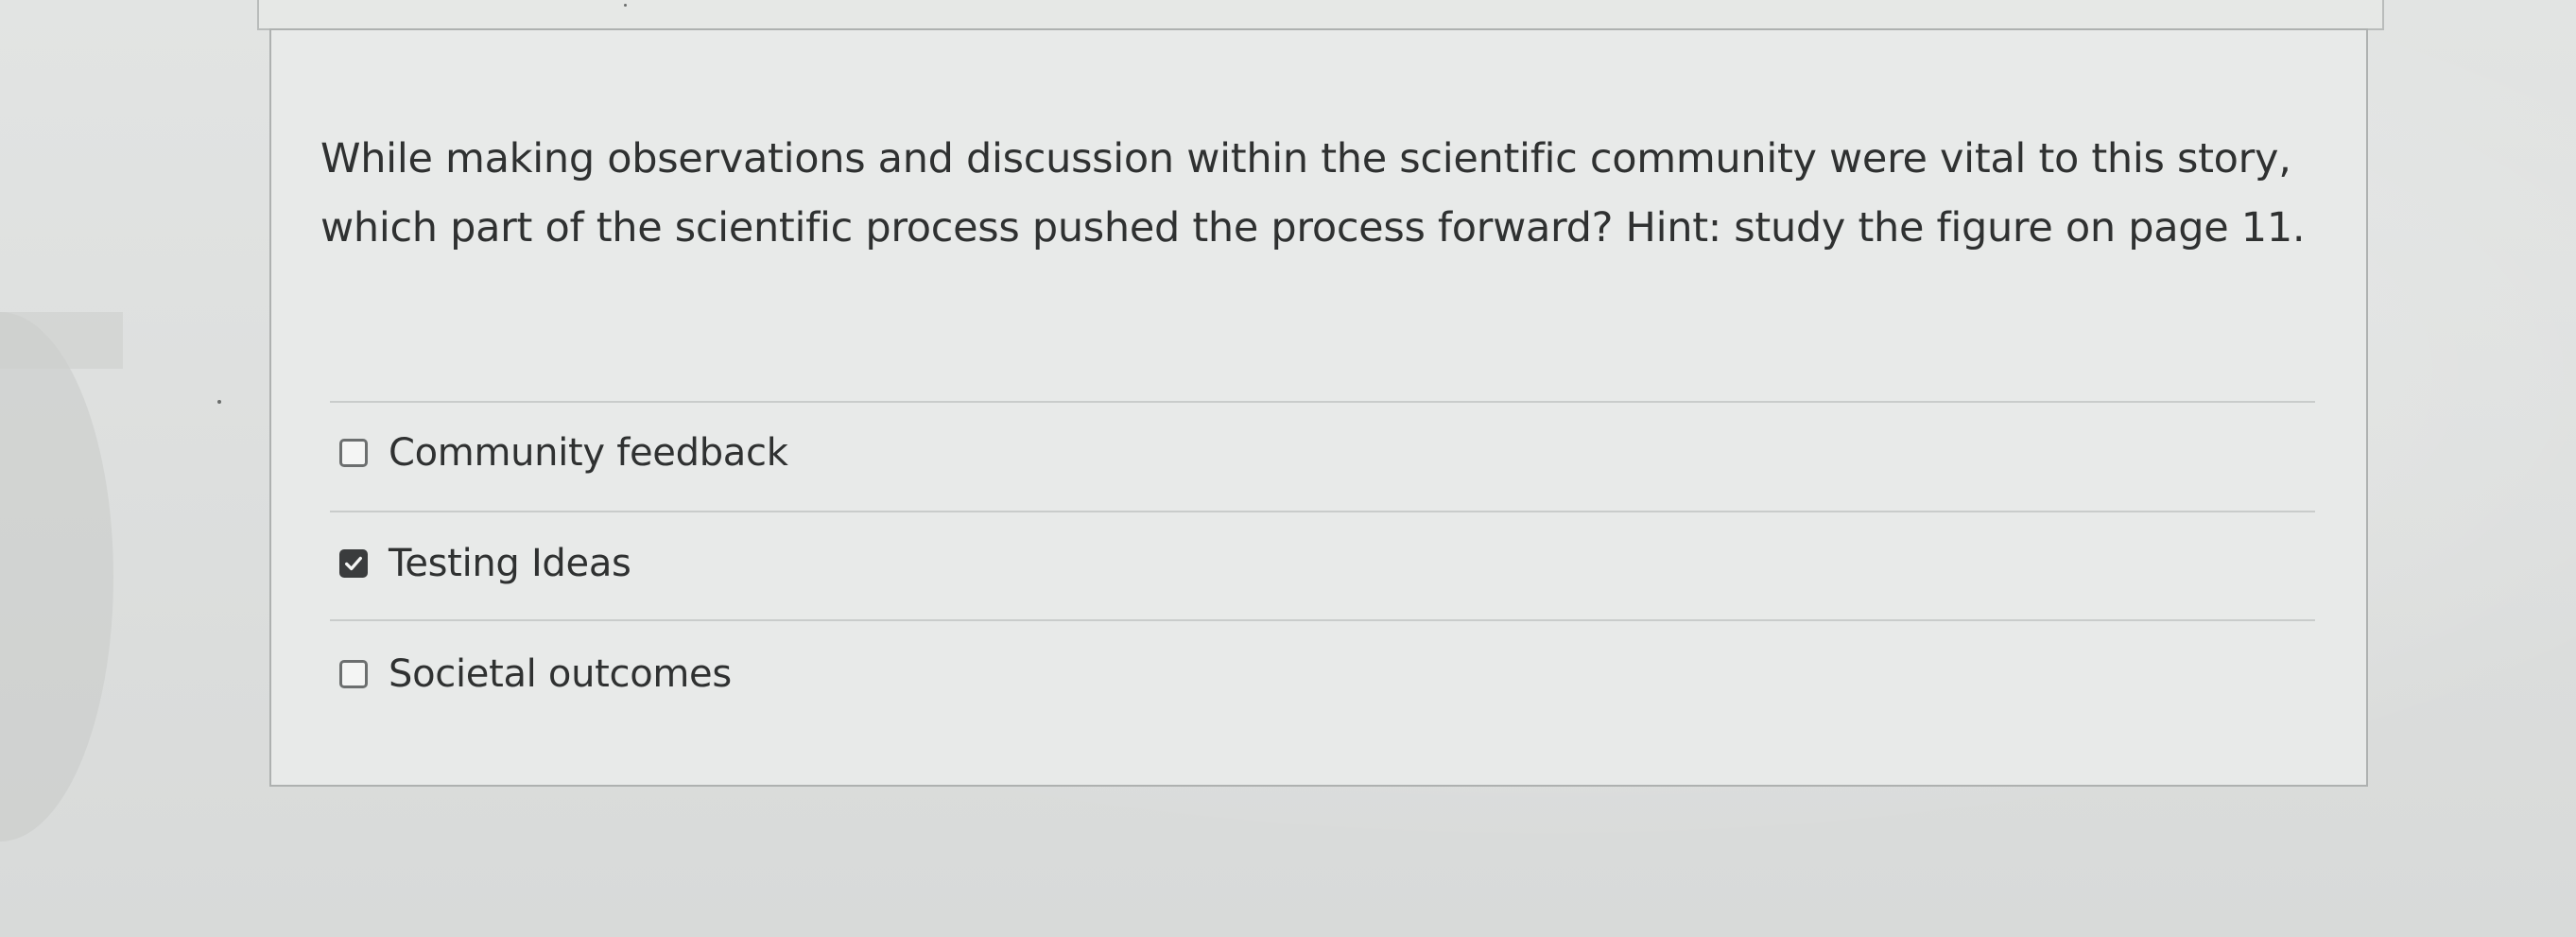 This screenshot has height=937, width=2576. I want to click on answer-label: Societal outcomes, so click(560, 674).